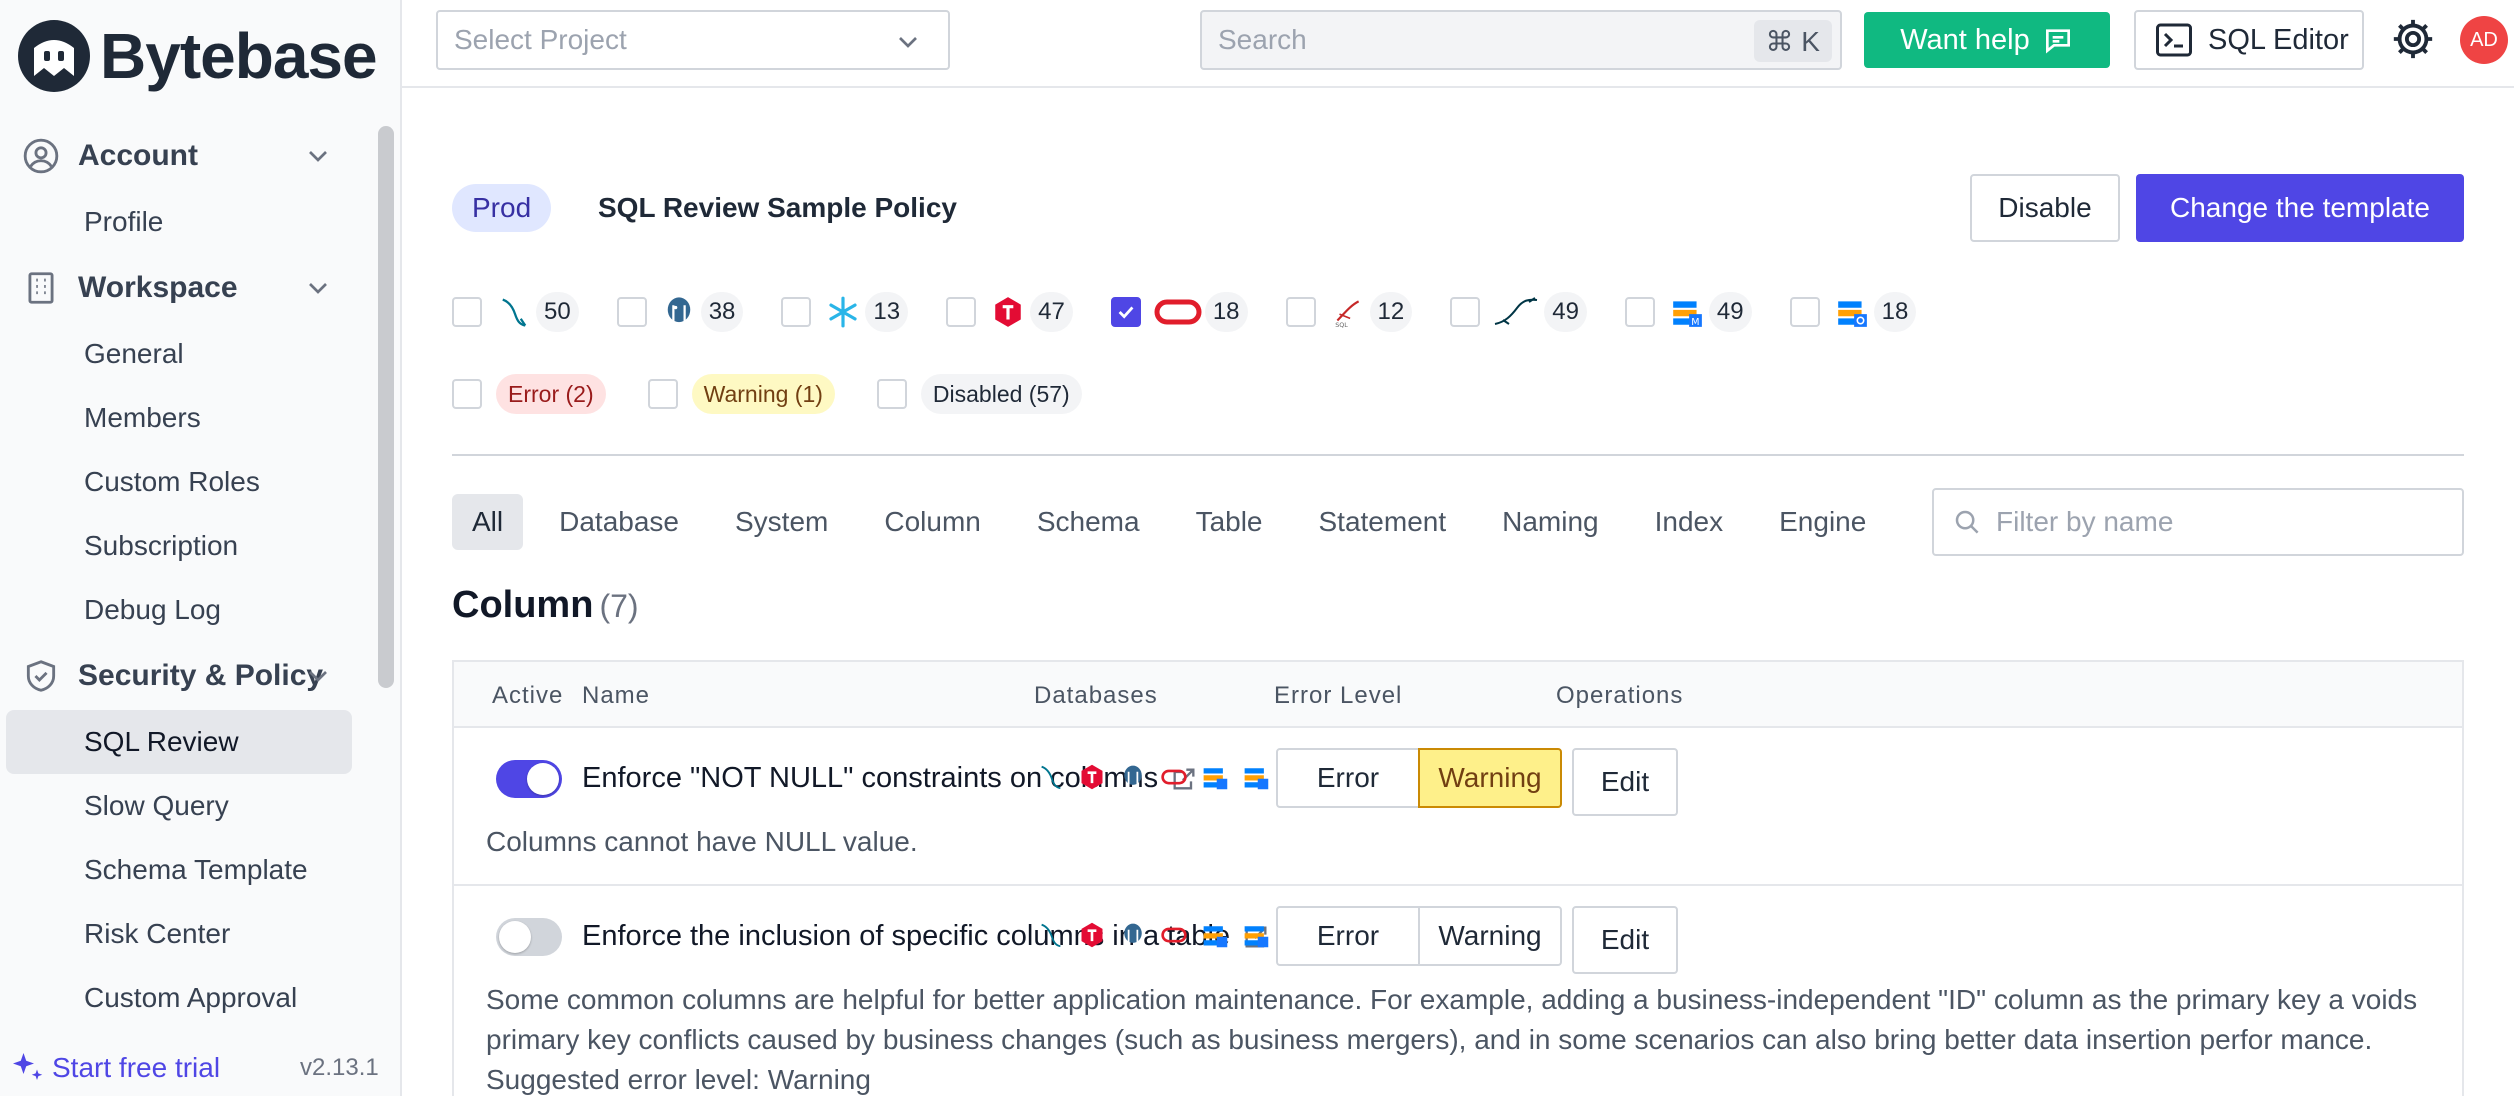 The image size is (2514, 1096). I want to click on oceanbase-mysql-icon: M, so click(1687, 312).